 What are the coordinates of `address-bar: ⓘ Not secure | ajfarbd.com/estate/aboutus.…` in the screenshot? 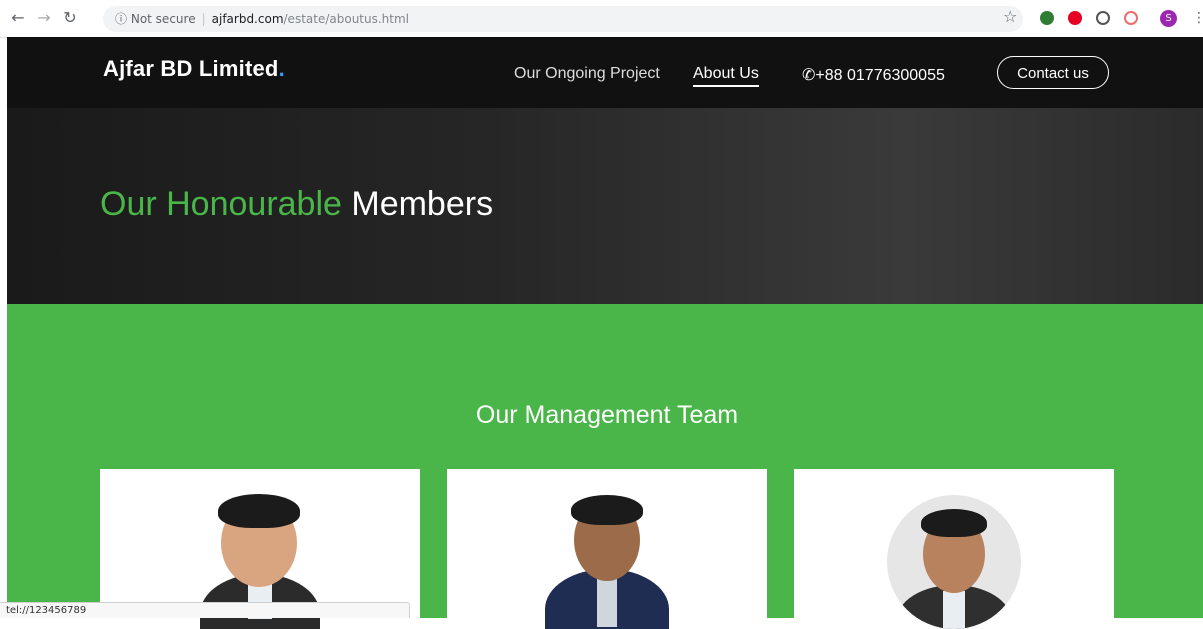 It's located at (653, 19).